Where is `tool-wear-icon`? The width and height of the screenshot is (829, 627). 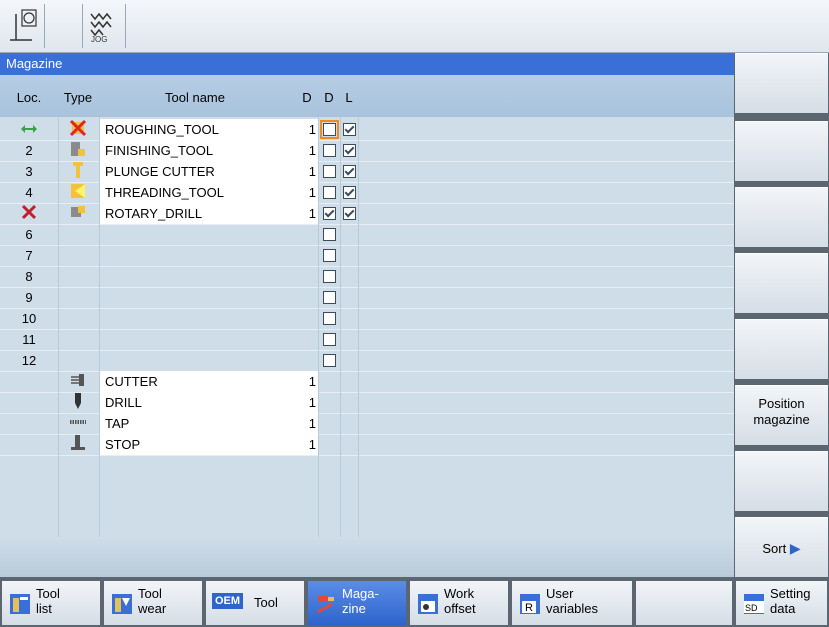
tool-wear-icon is located at coordinates (122, 604).